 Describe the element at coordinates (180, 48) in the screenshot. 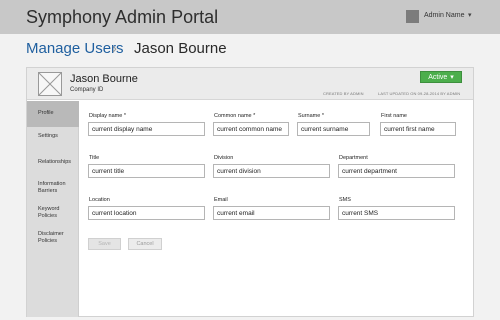

I see `breadcrumb-current-user: Jason Bourne` at that location.